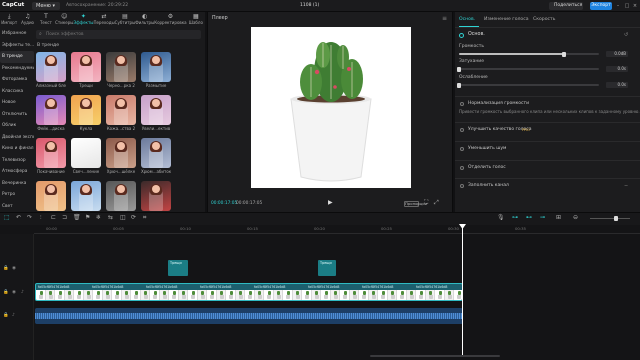 The height and width of the screenshot is (360, 640). What do you see at coordinates (506, 19) in the screenshot?
I see `tab-voice-changer: Изменение голоса` at bounding box center [506, 19].